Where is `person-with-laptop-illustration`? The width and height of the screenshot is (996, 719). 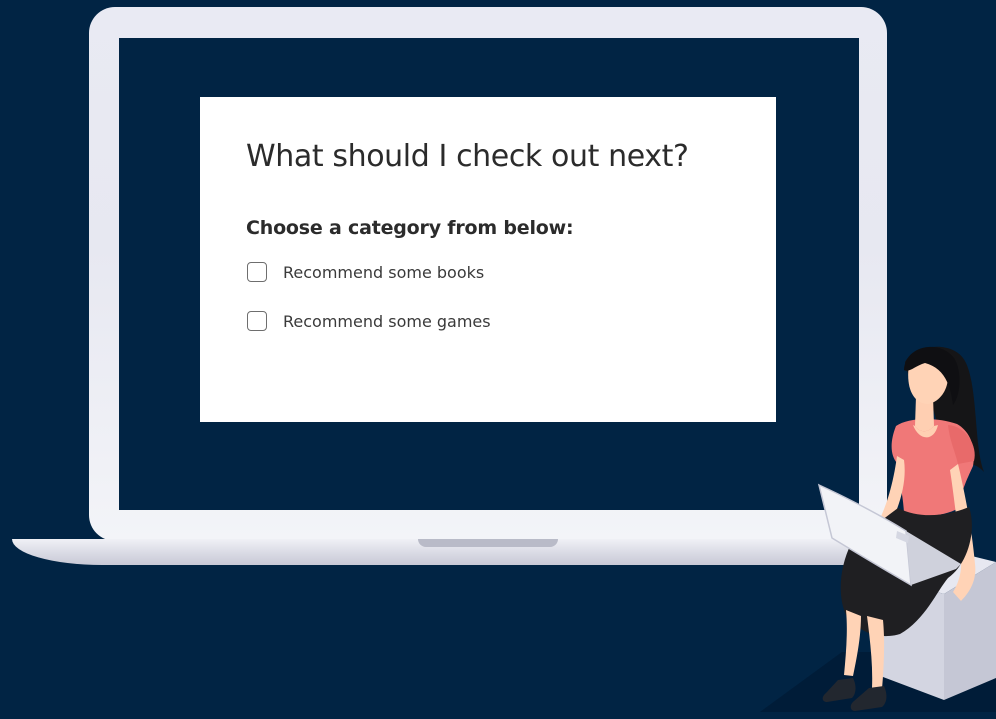
person-with-laptop-illustration is located at coordinates (878, 529).